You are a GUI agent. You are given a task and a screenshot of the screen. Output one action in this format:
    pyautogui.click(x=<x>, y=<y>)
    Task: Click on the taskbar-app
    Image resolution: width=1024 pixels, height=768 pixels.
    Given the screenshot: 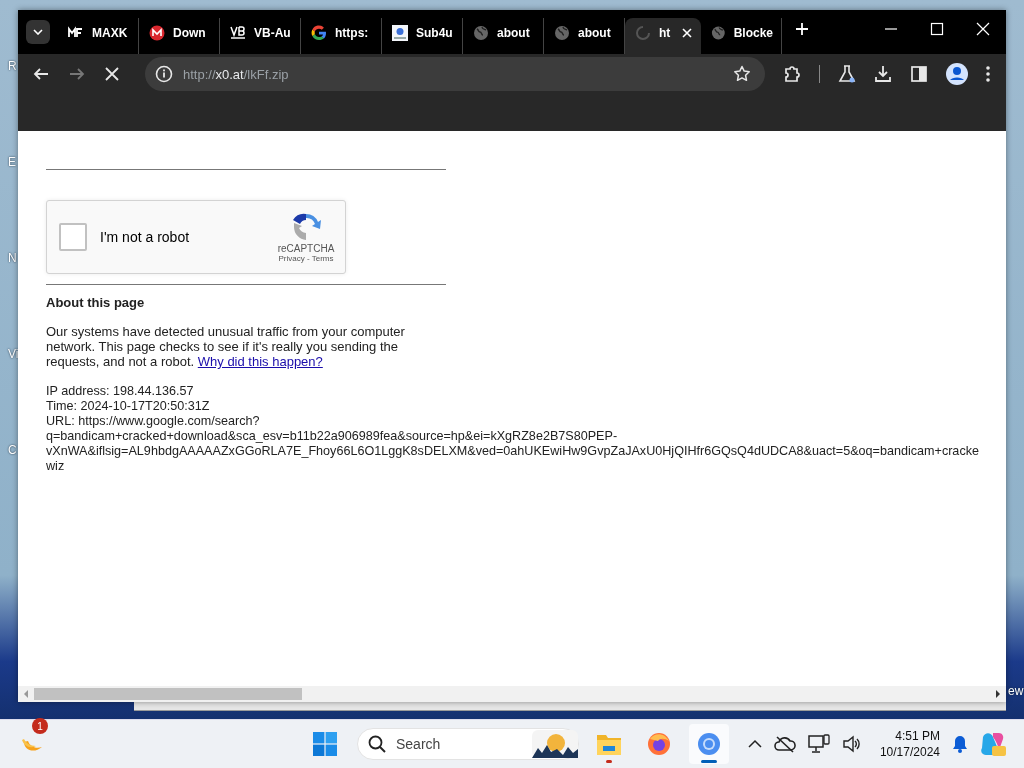 What is the action you would take?
    pyautogui.click(x=709, y=744)
    